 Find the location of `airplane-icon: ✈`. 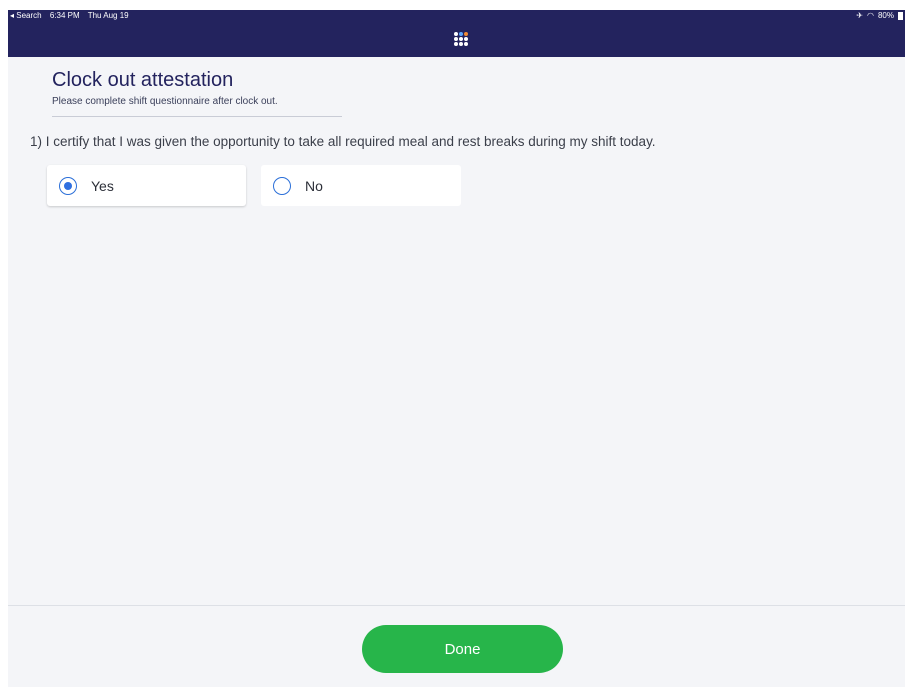

airplane-icon: ✈ is located at coordinates (859, 15).